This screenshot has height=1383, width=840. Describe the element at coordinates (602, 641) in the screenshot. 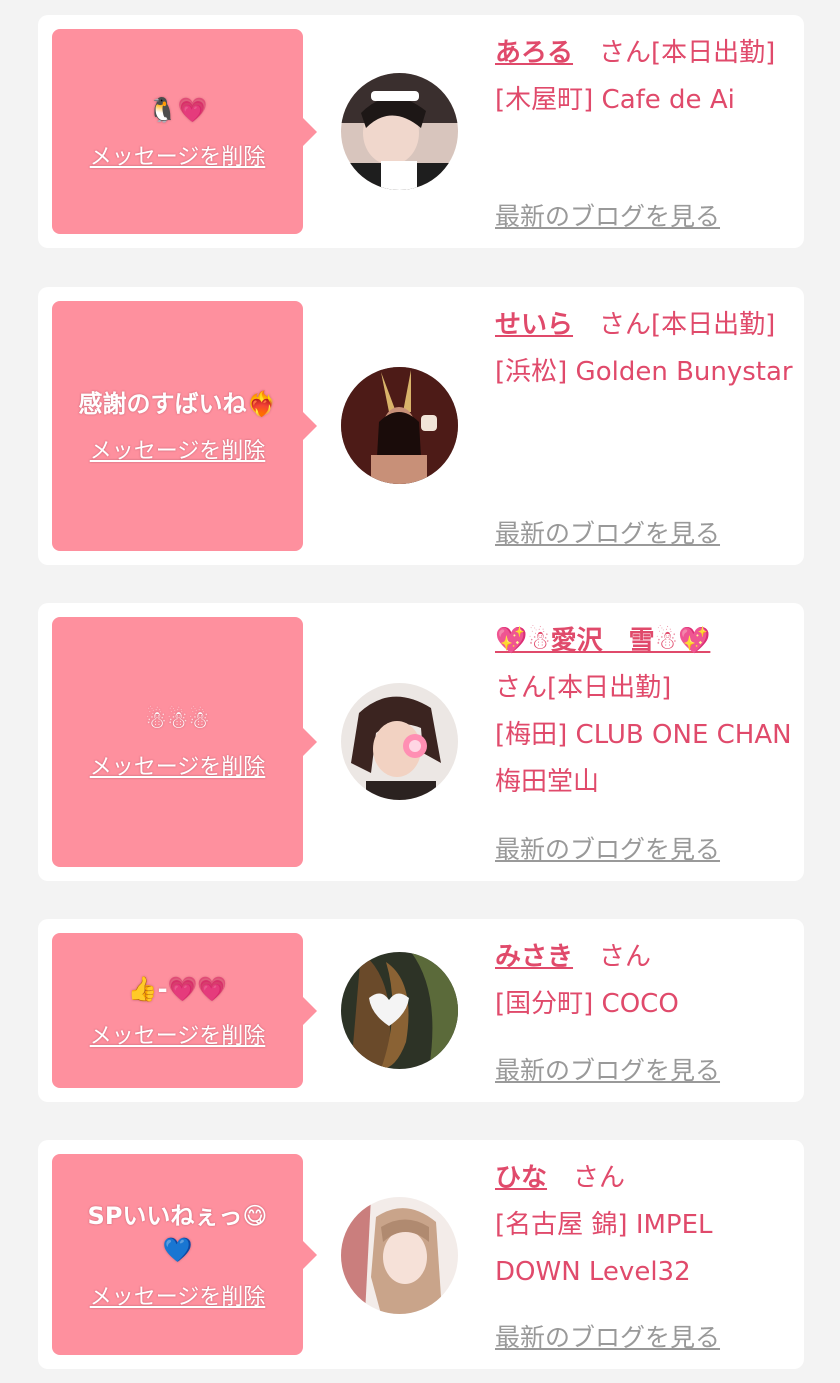

I see `girl-name-link: 💖☃愛沢 雪☃💖` at that location.